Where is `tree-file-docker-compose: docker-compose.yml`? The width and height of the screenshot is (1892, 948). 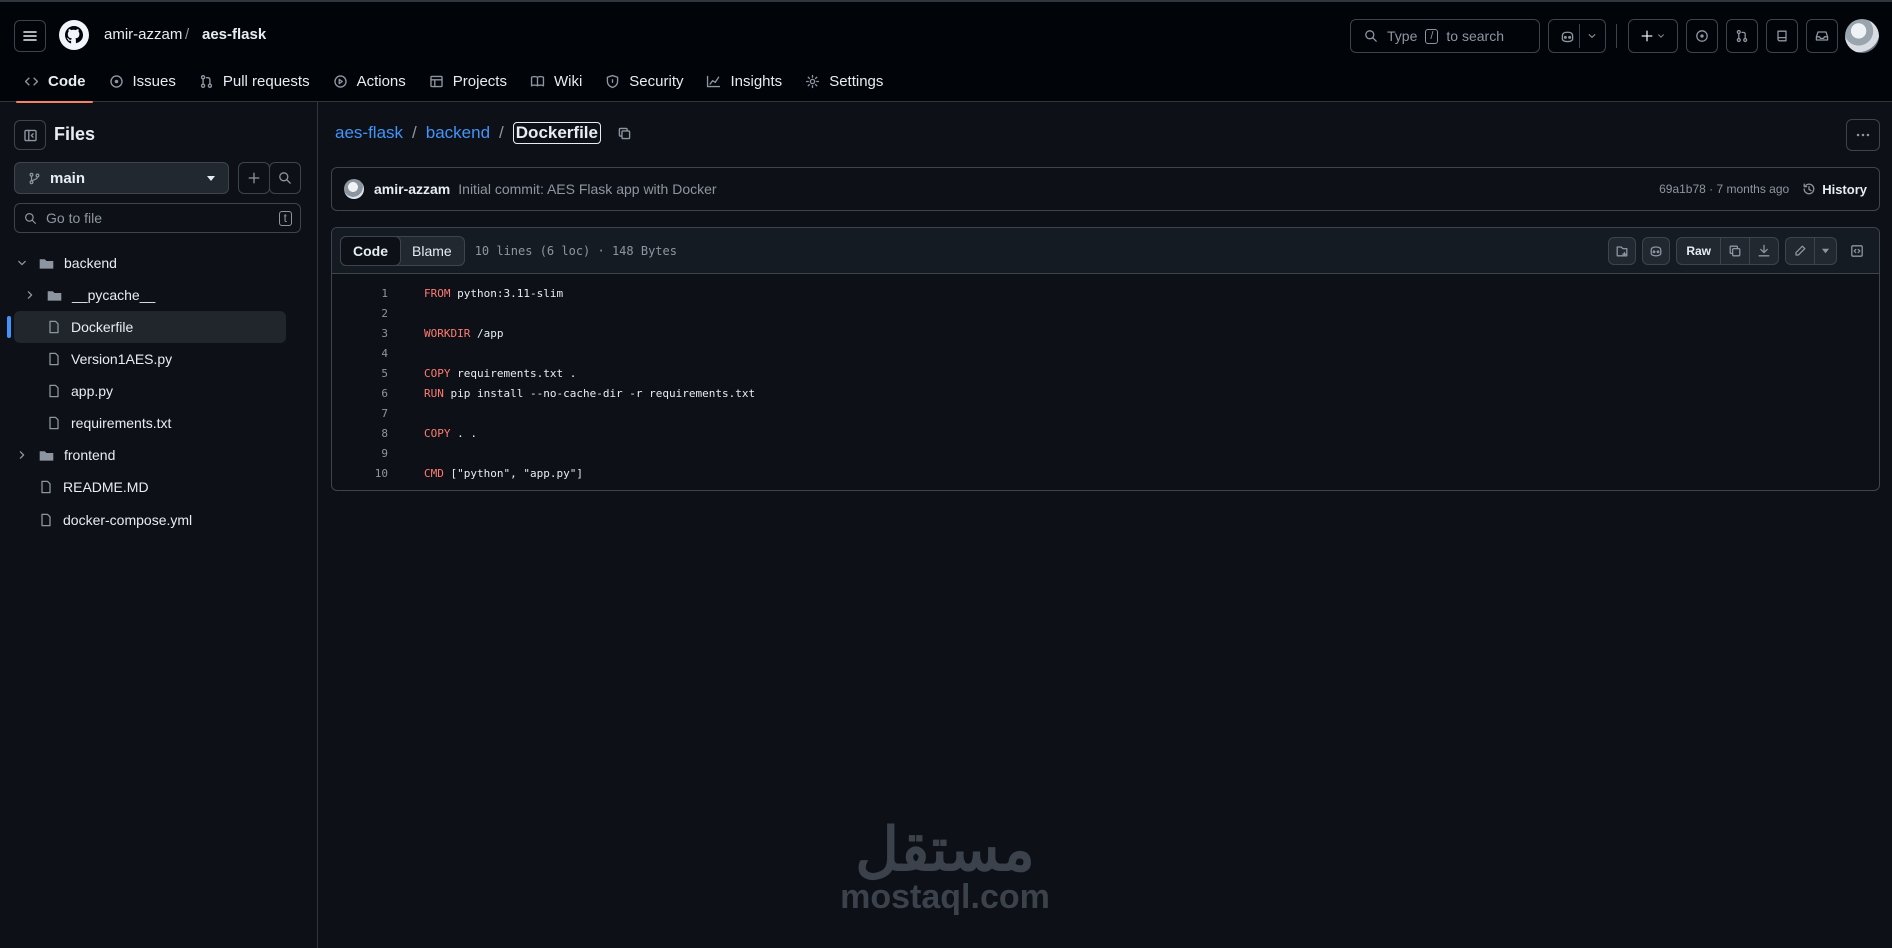
tree-file-docker-compose: docker-compose.yml is located at coordinates (150, 520).